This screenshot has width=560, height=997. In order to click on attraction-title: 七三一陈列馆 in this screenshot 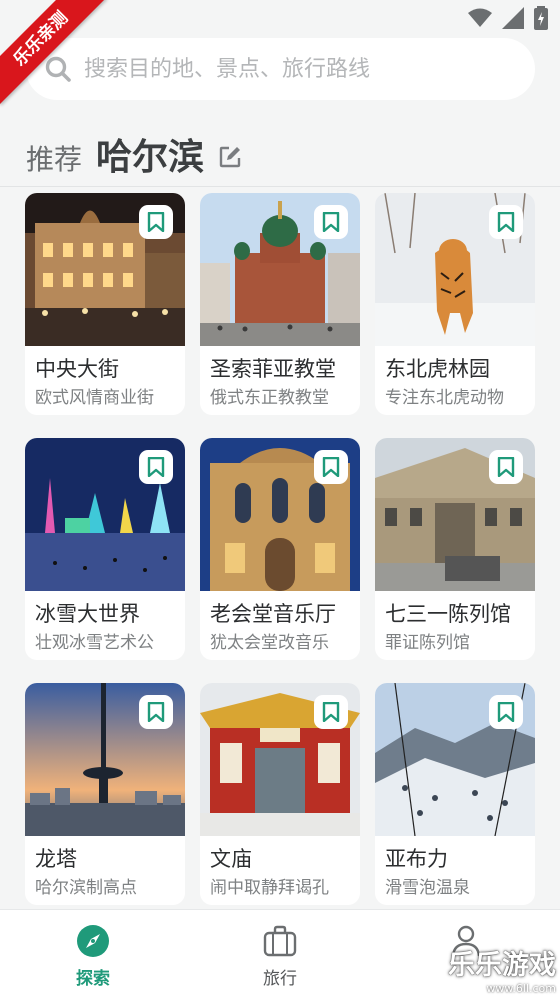, I will do `click(448, 614)`.